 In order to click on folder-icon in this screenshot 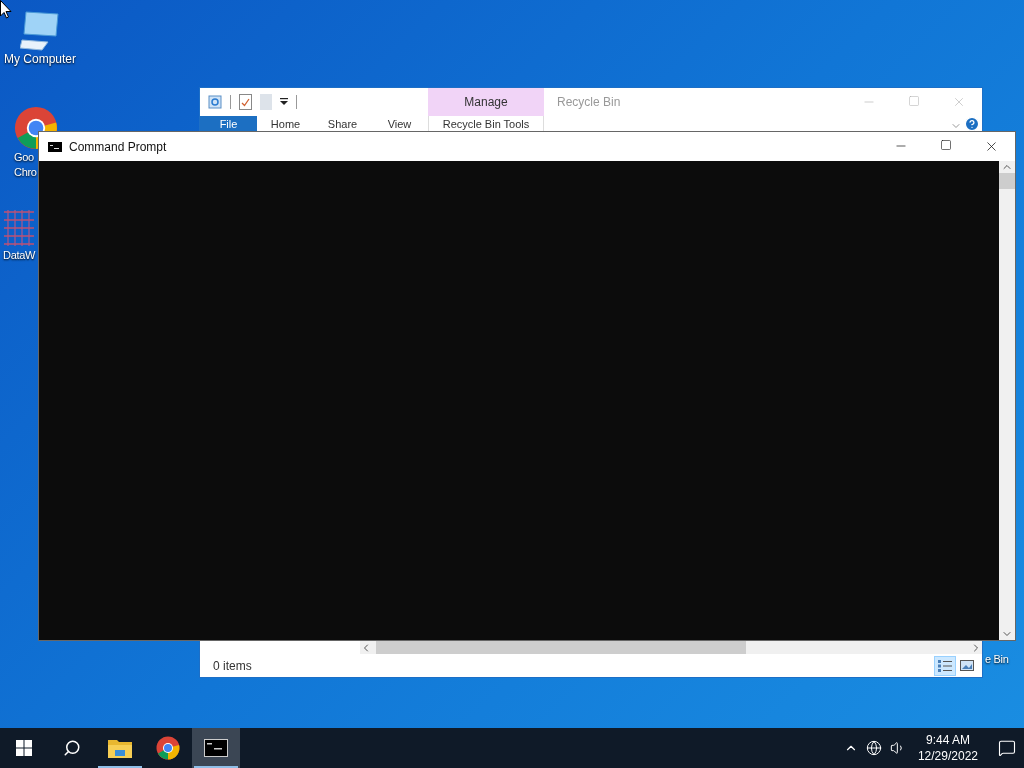, I will do `click(120, 748)`.